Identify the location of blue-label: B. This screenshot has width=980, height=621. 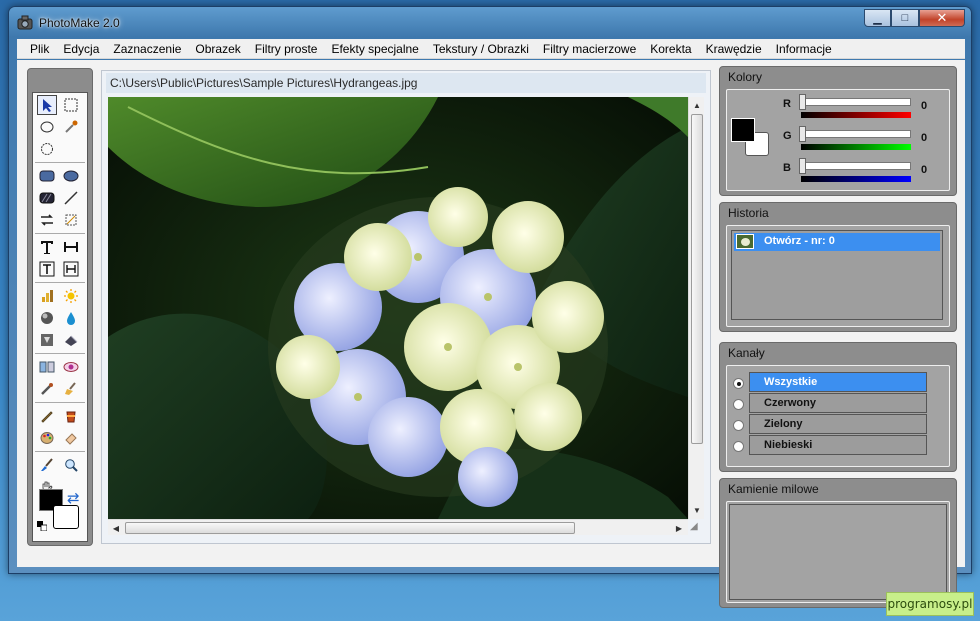
(787, 168).